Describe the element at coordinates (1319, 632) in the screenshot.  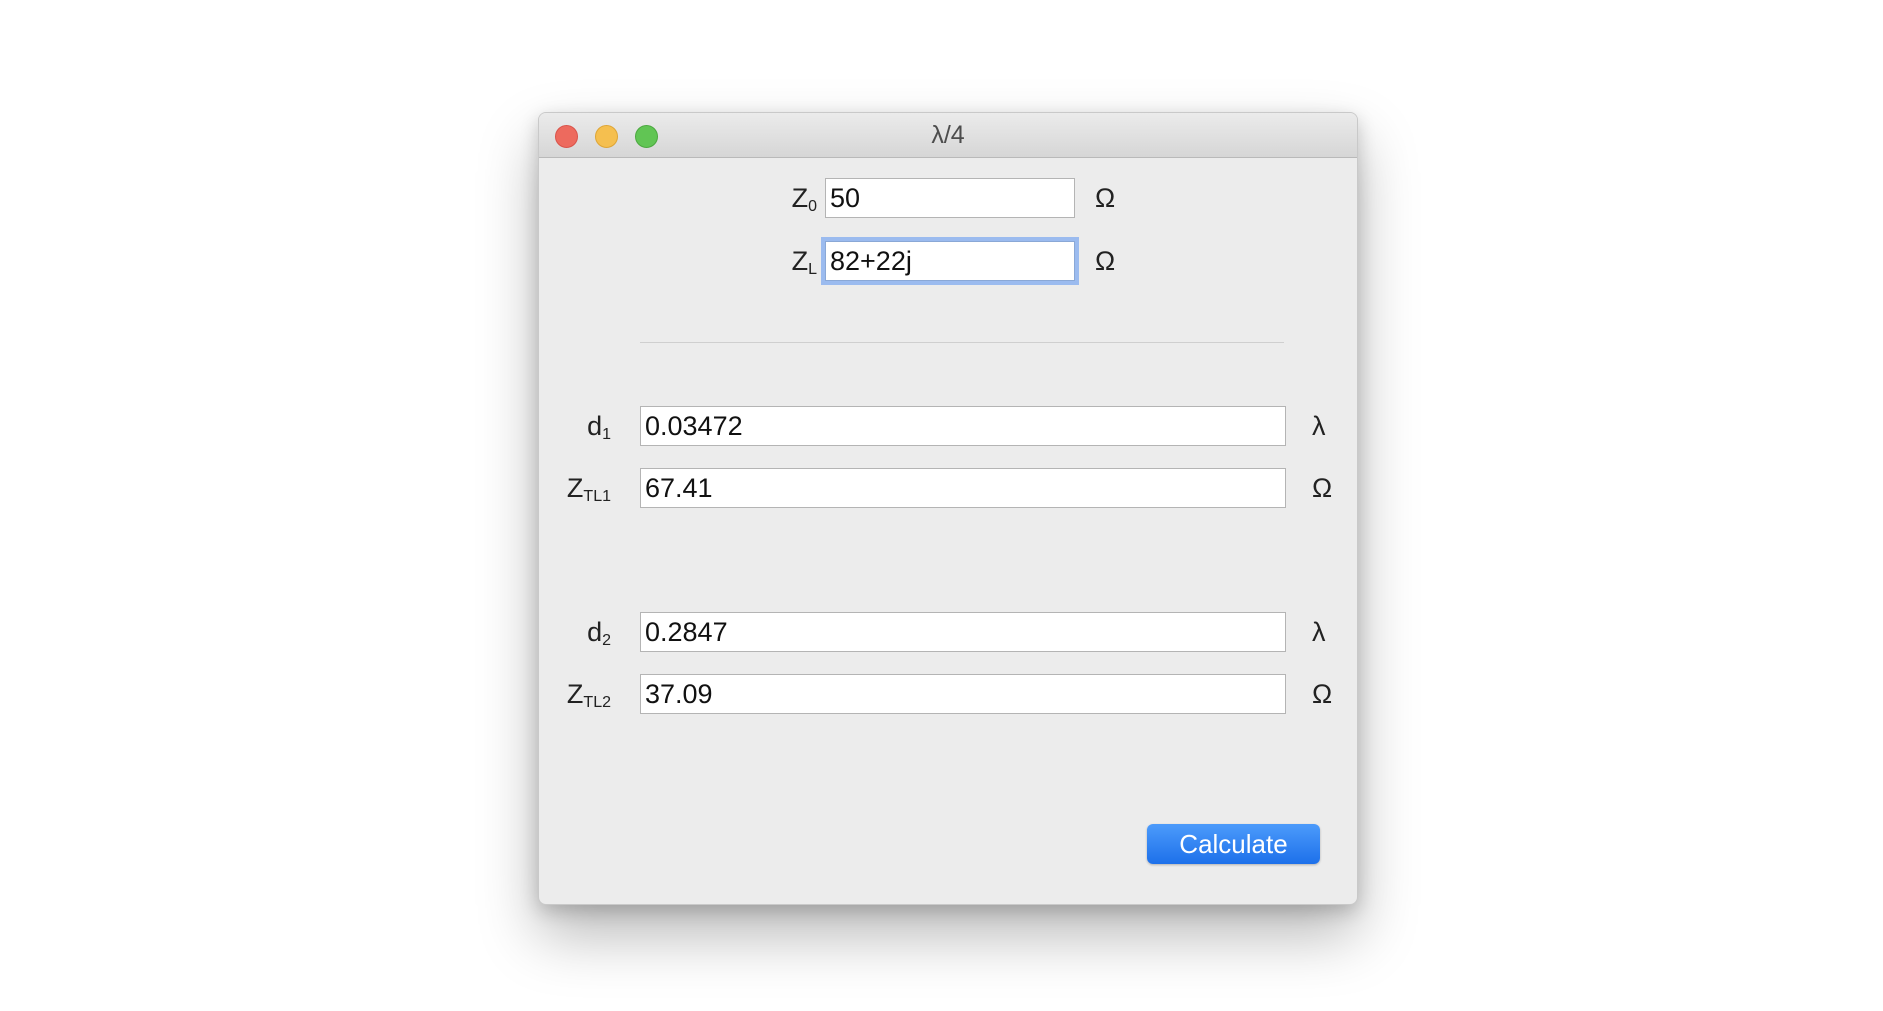
I see `d2-unit: λ` at that location.